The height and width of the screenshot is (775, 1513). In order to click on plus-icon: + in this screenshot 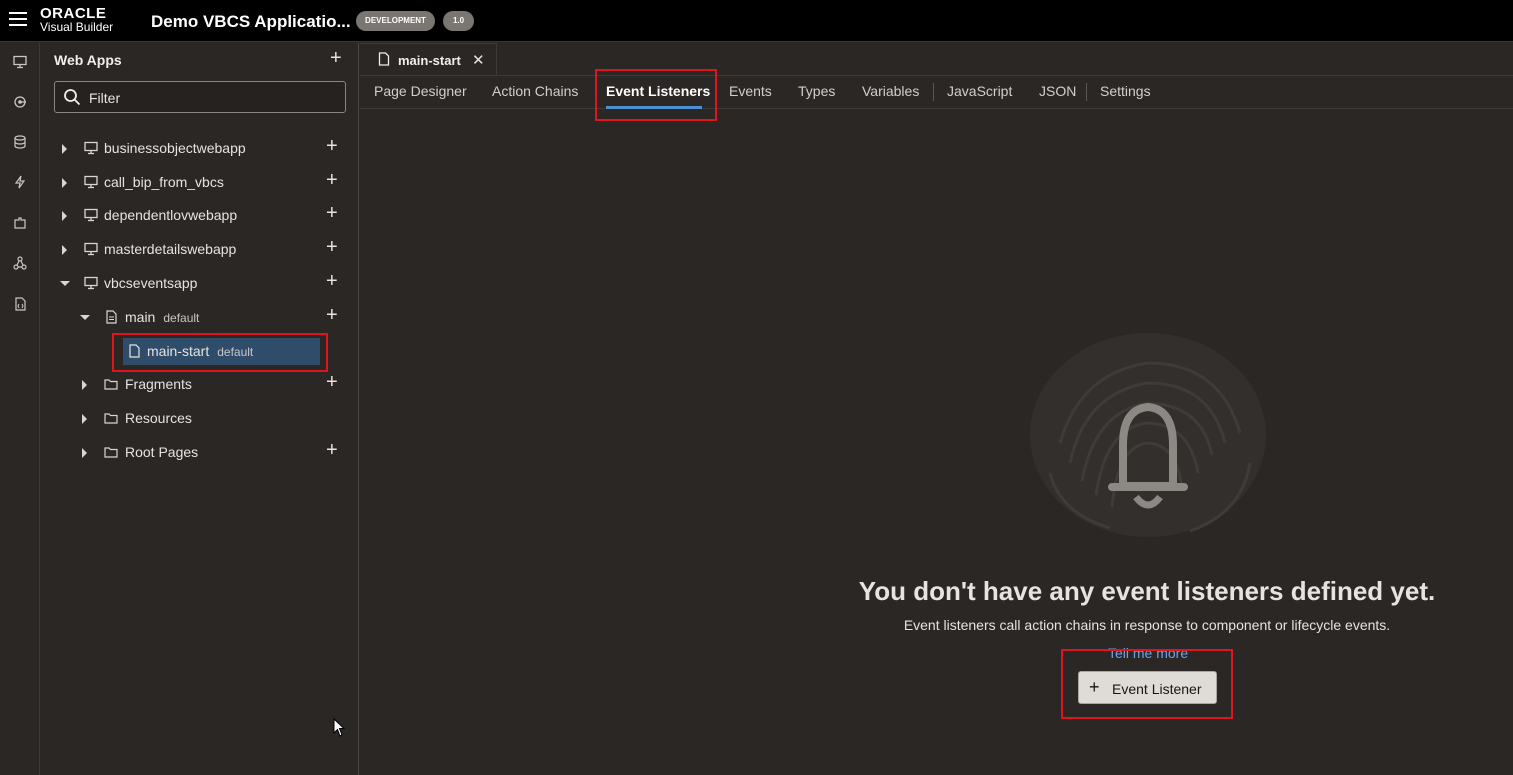, I will do `click(1094, 687)`.